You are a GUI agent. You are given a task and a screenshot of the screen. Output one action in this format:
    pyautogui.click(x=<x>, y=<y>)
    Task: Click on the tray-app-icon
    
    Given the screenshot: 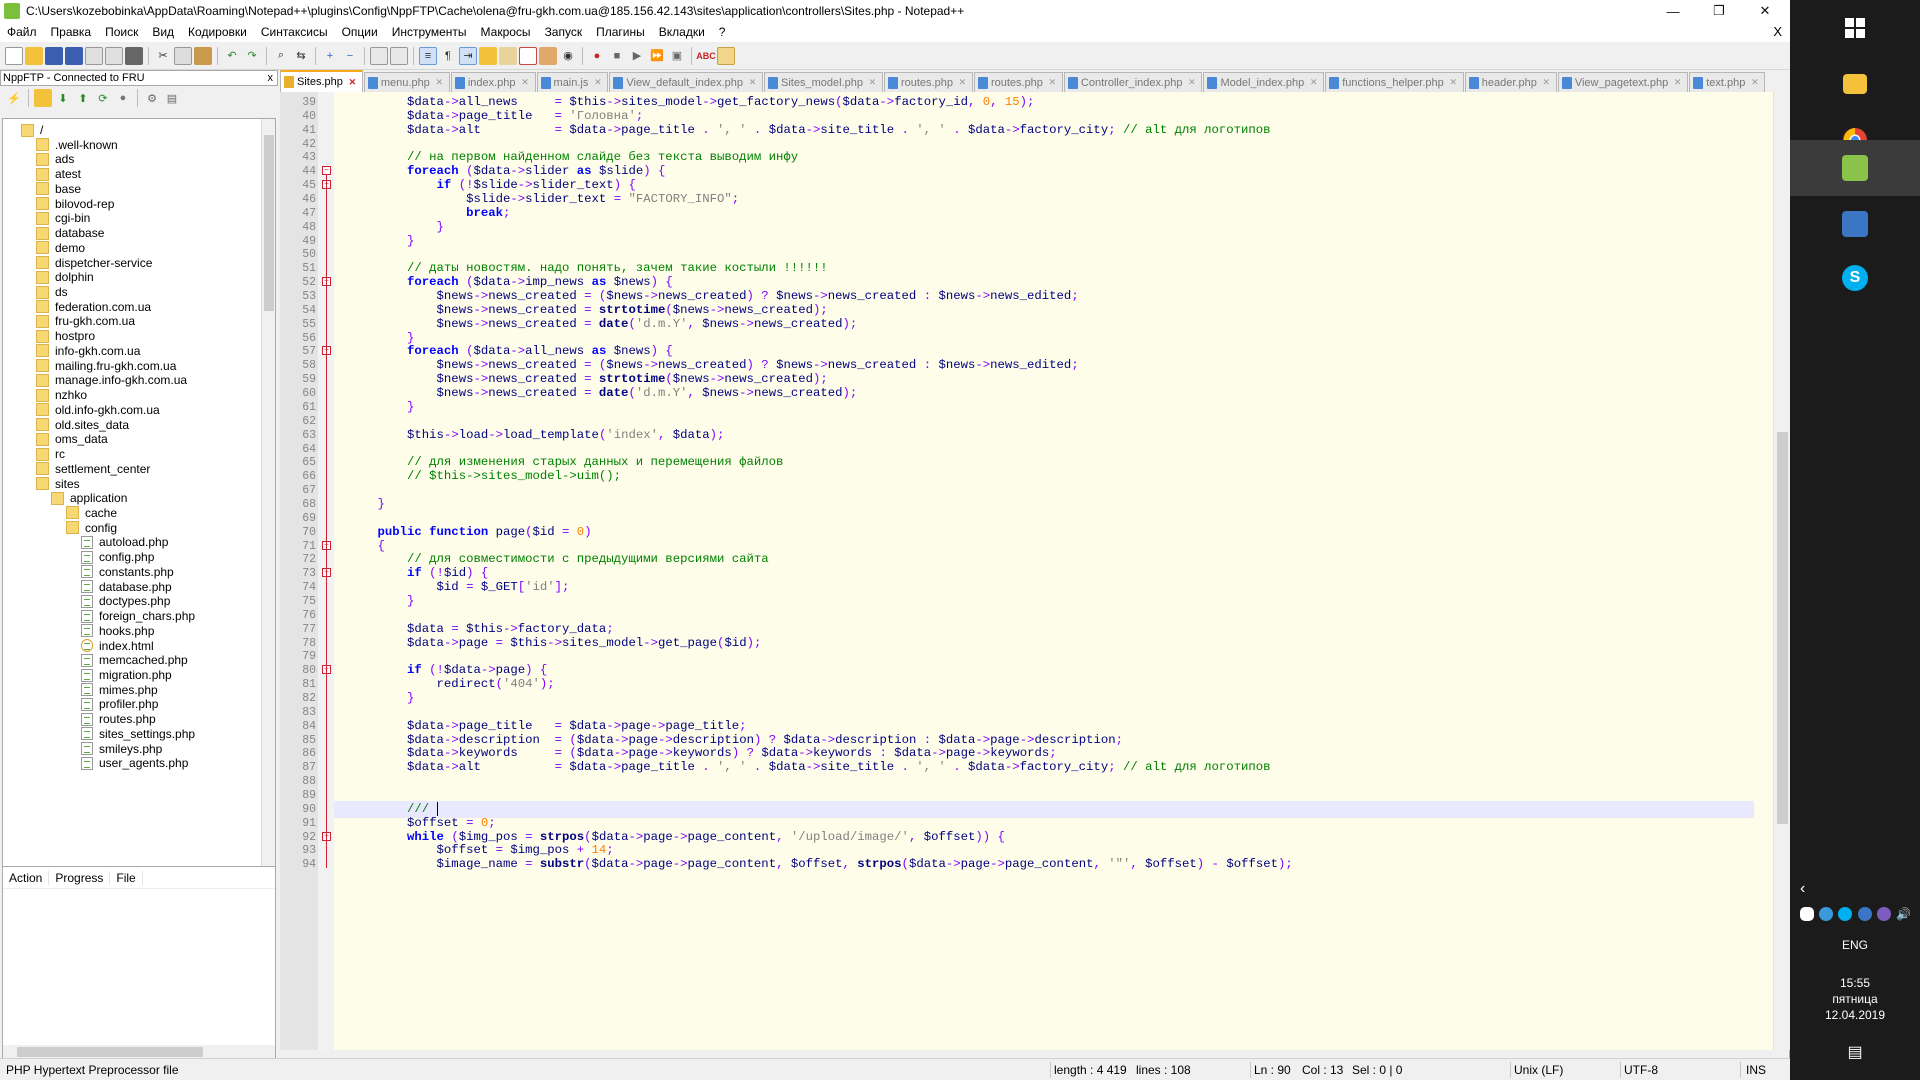 What is the action you would take?
    pyautogui.click(x=1864, y=914)
    